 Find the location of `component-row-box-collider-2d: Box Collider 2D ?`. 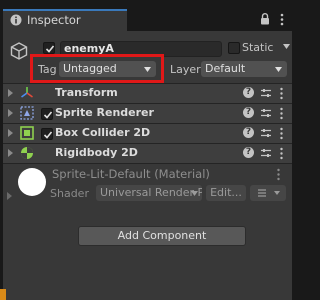

component-row-box-collider-2d: Box Collider 2D ? is located at coordinates (147, 133).